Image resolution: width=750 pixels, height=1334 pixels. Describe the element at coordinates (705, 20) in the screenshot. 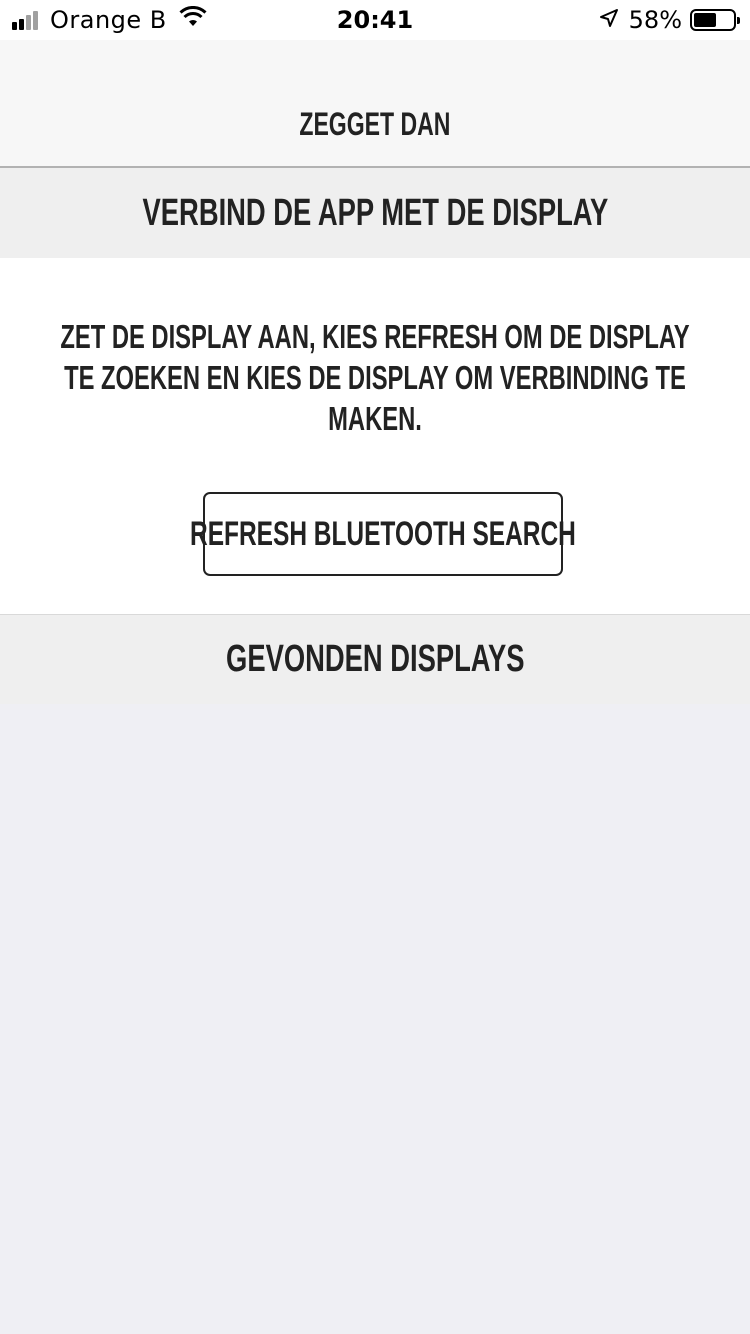

I see `battery-fill` at that location.